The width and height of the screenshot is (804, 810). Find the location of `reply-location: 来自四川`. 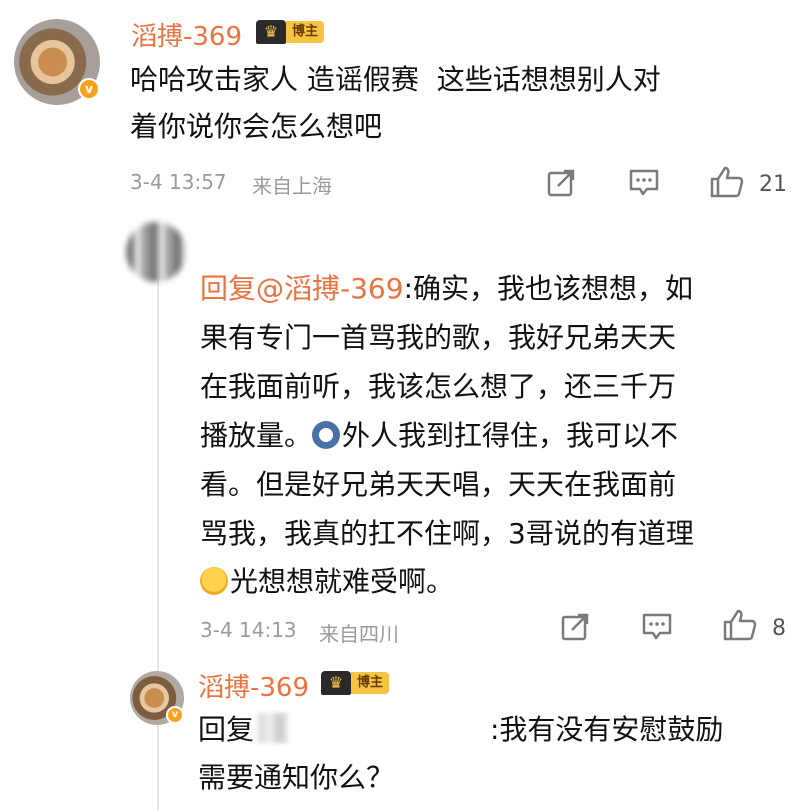

reply-location: 来自四川 is located at coordinates (359, 634).